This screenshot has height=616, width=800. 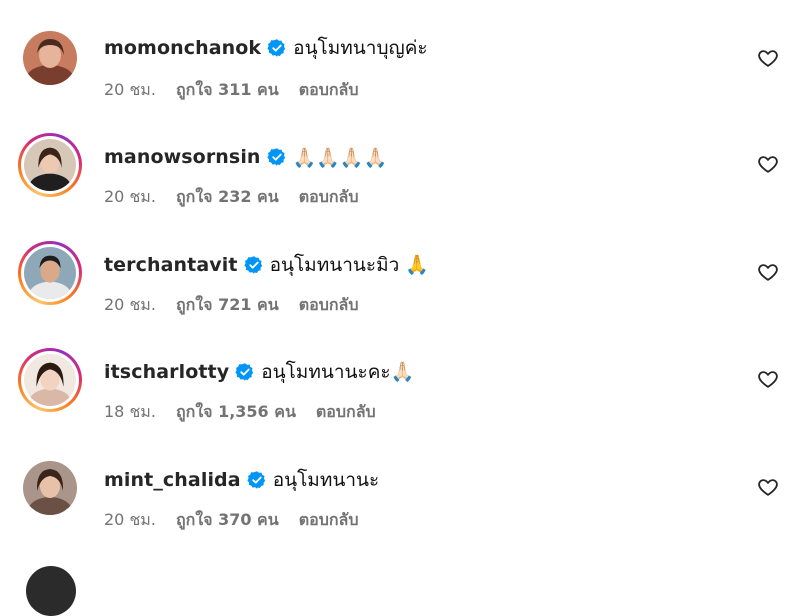 What do you see at coordinates (227, 305) in the screenshot?
I see `comment-likes: ถูกใจ 721 คน` at bounding box center [227, 305].